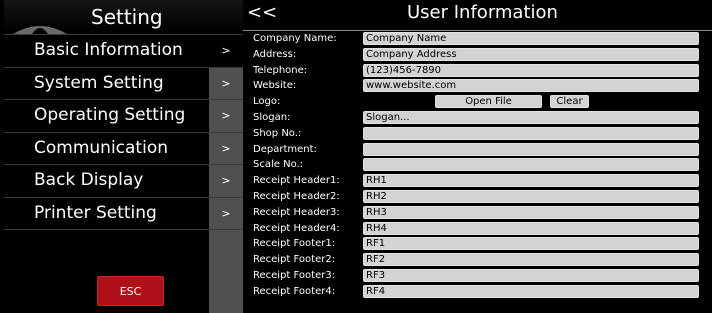 The width and height of the screenshot is (712, 313). I want to click on receipt-footer3-field: RF3, so click(531, 275).